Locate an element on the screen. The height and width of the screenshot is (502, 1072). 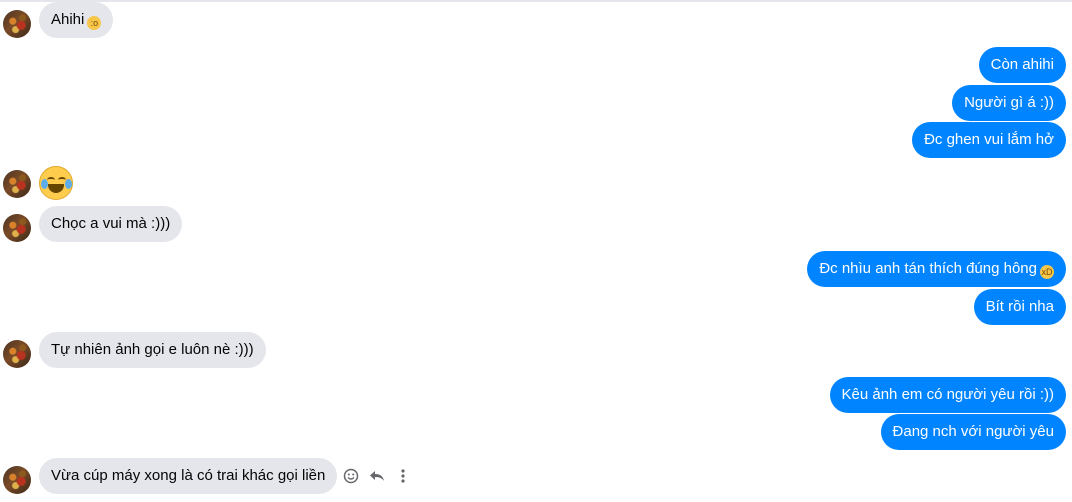
message-hover-actions is located at coordinates (377, 476).